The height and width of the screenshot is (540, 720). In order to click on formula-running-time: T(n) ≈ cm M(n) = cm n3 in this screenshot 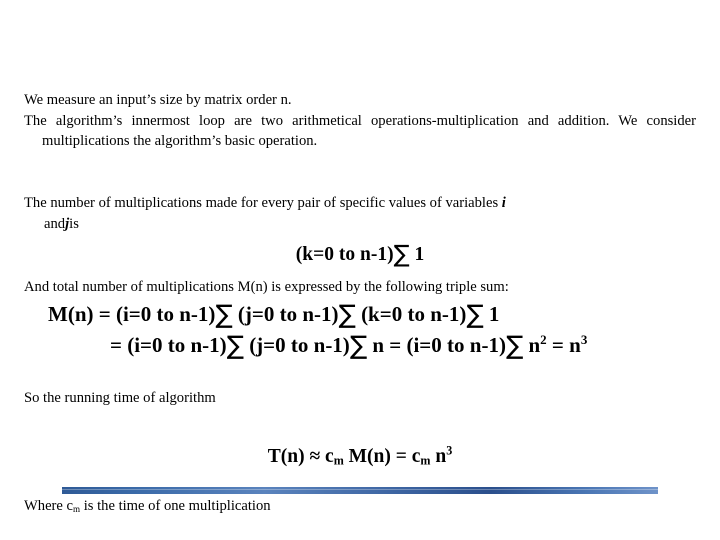, I will do `click(360, 455)`.